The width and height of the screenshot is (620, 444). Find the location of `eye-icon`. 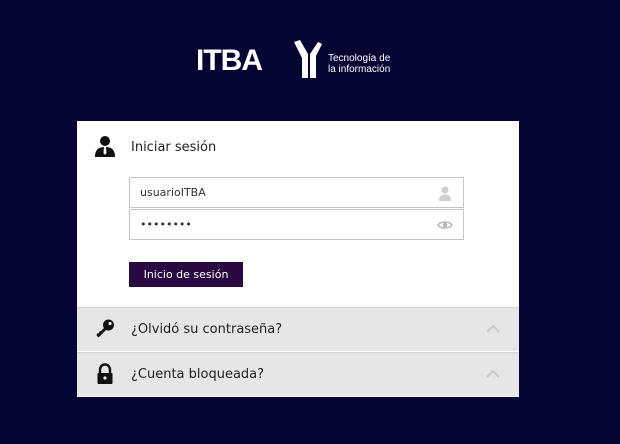

eye-icon is located at coordinates (445, 225).